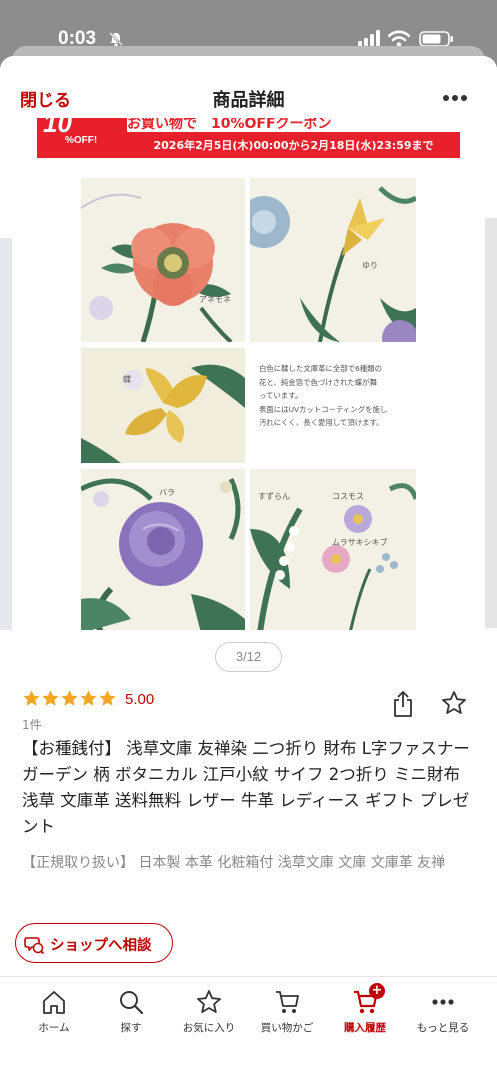  Describe the element at coordinates (403, 704) in the screenshot. I see `share-icon` at that location.